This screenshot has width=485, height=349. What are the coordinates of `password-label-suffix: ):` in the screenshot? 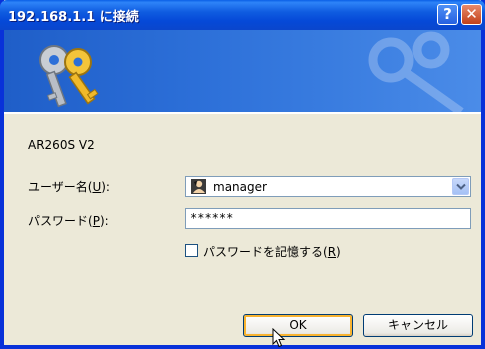 It's located at (104, 221).